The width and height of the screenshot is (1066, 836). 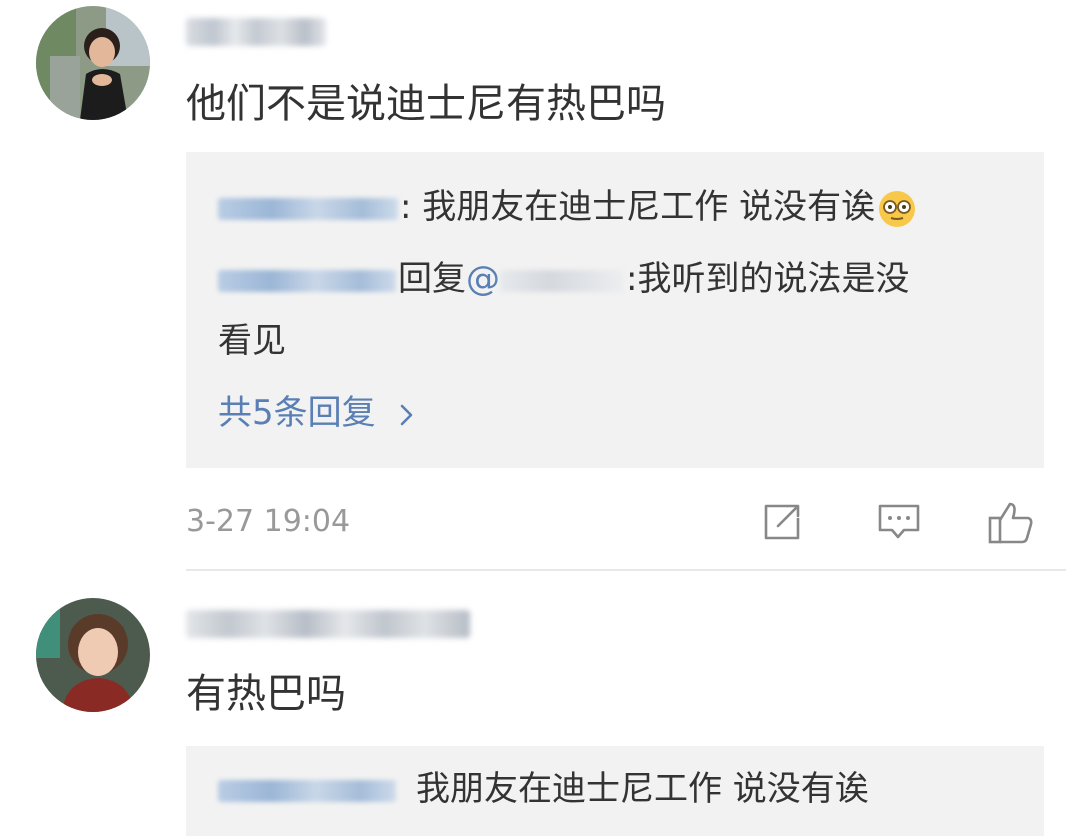 I want to click on reply-text-wrap: 看见, so click(x=252, y=341).